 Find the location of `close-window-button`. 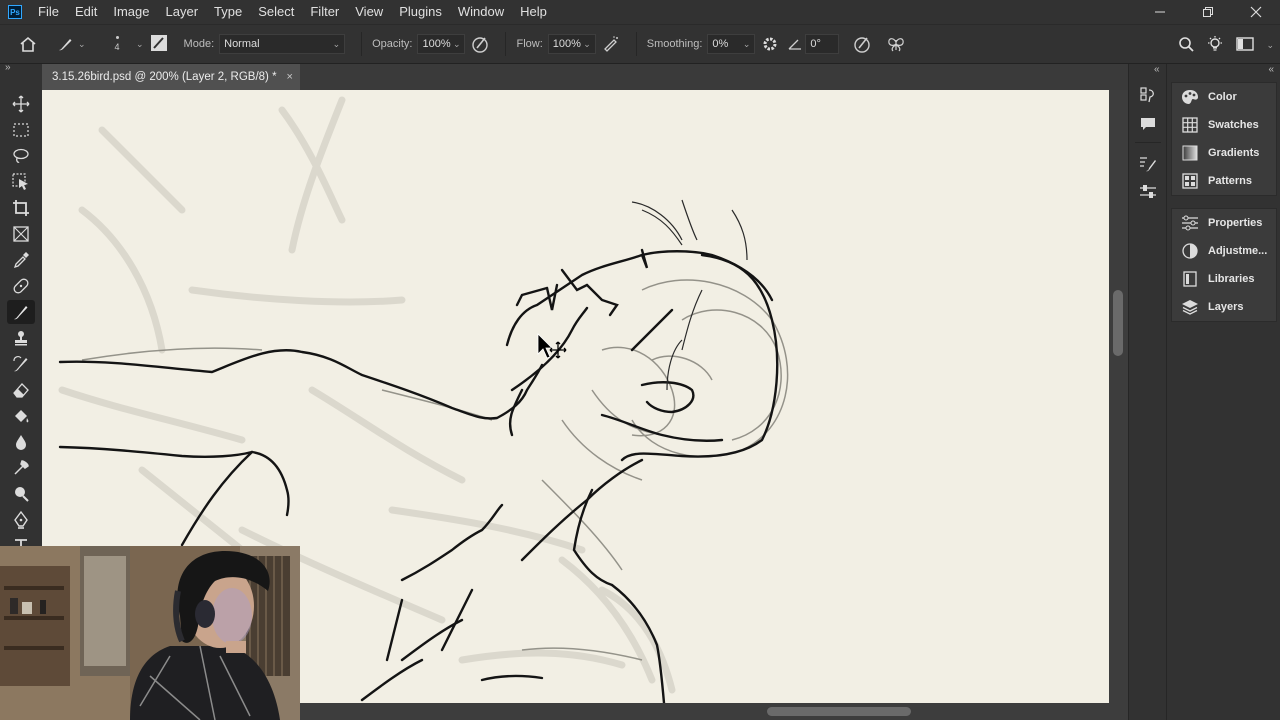

close-window-button is located at coordinates (1256, 12).